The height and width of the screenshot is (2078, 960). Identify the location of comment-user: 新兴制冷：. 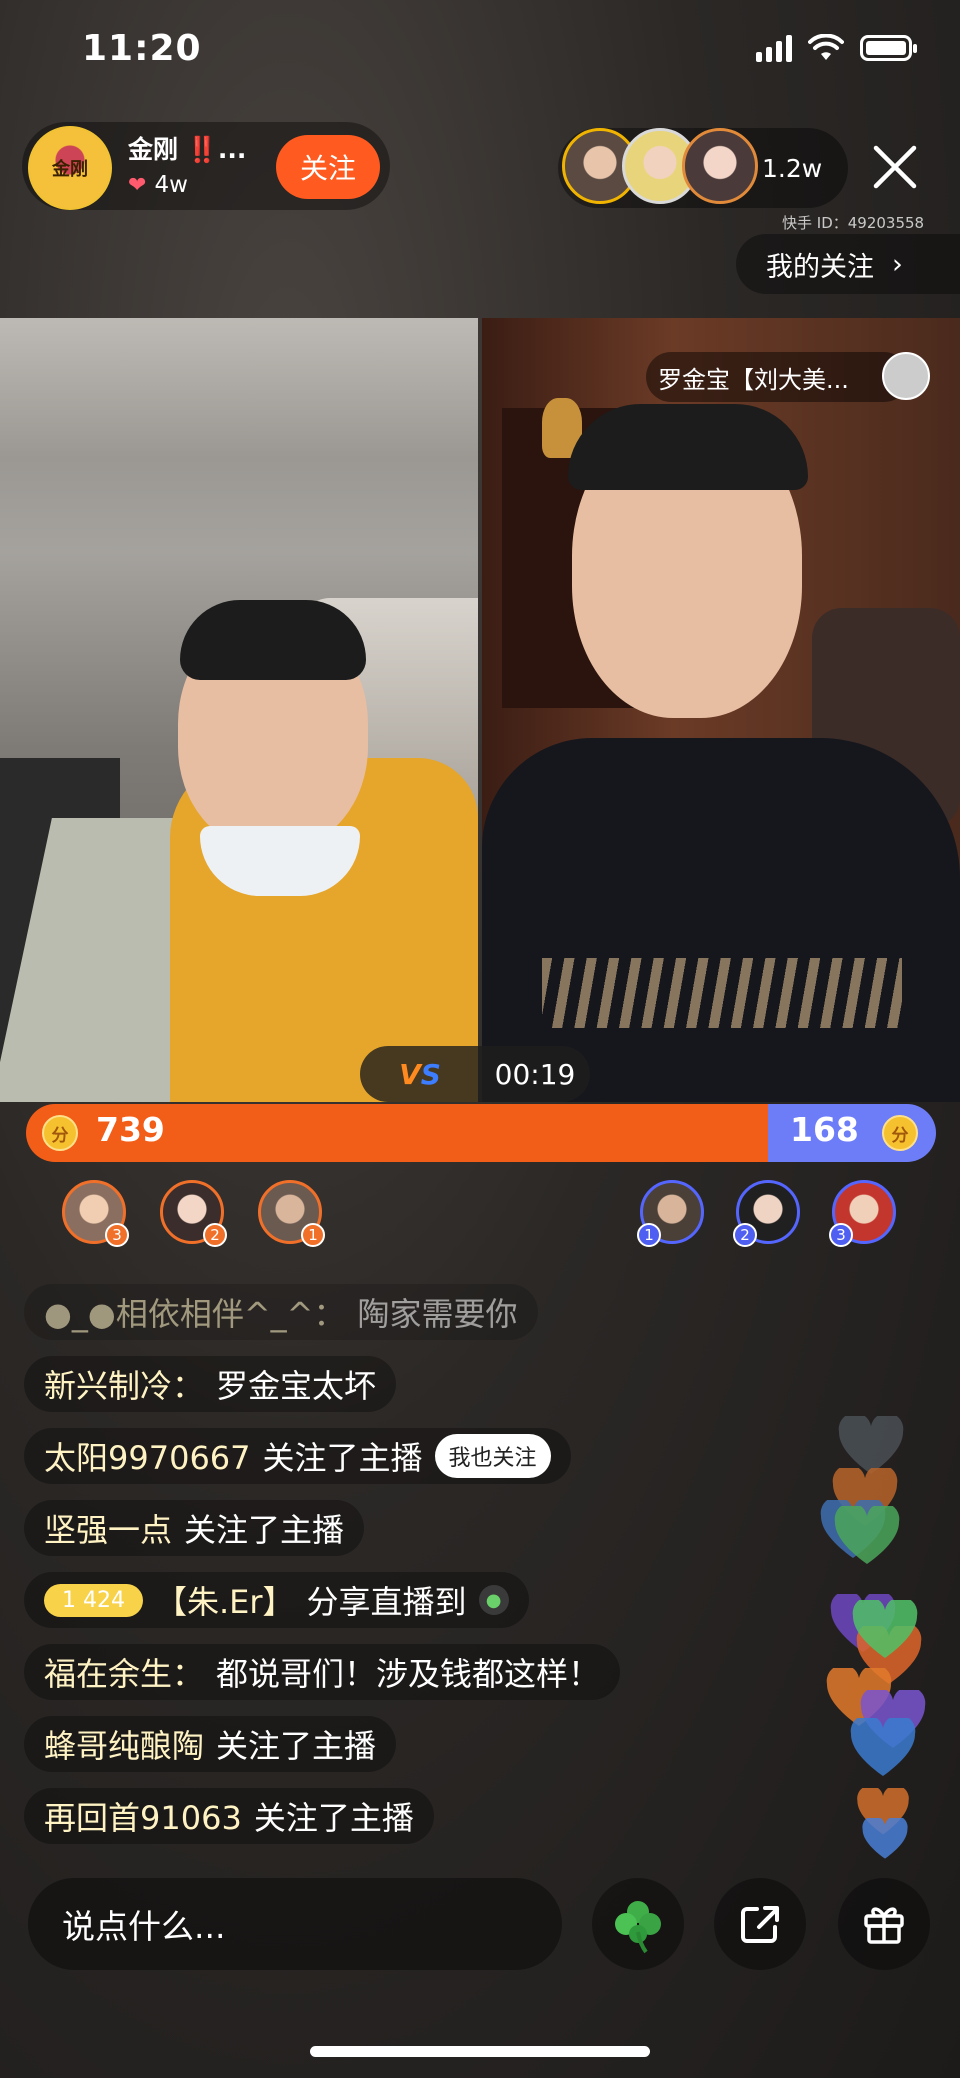
(124, 1386).